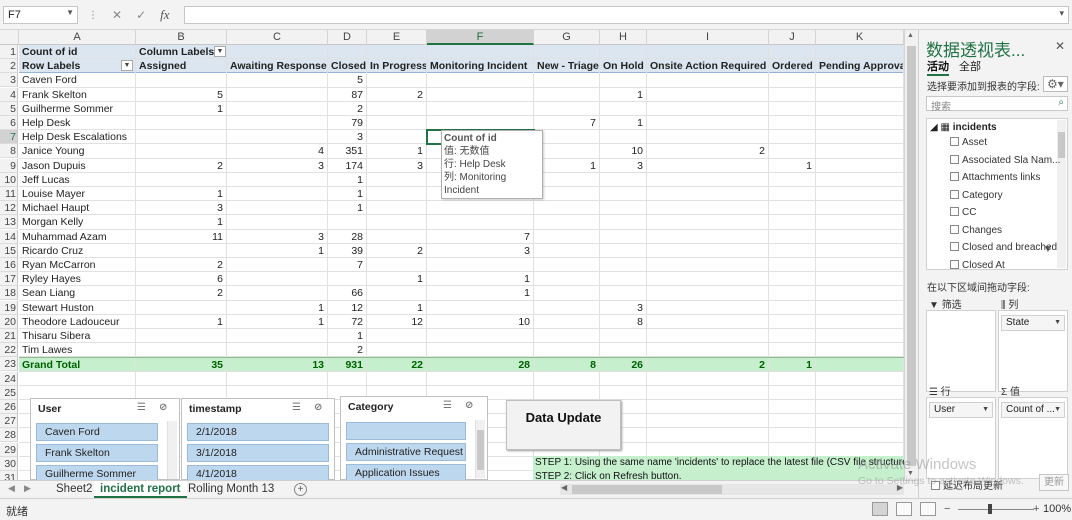 The height and width of the screenshot is (520, 1072). I want to click on column-header-j: J, so click(792, 37).